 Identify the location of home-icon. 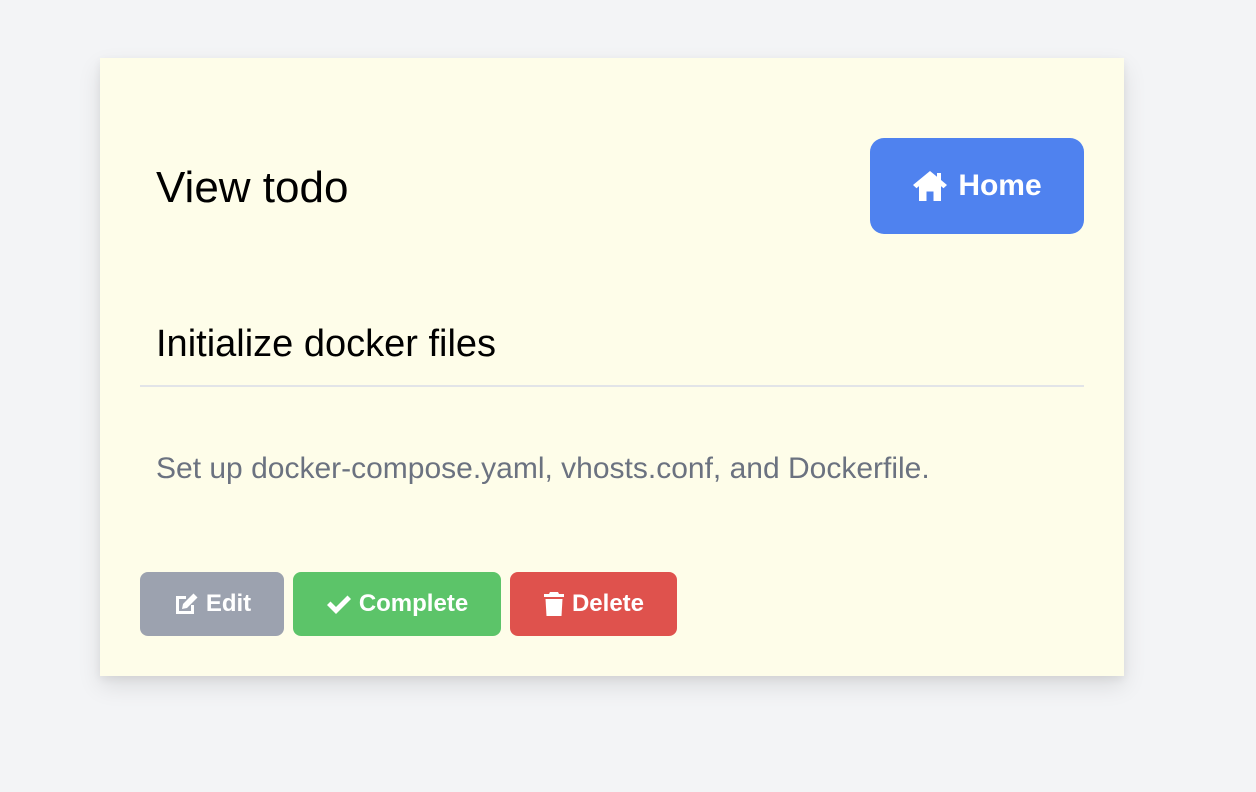
(930, 186).